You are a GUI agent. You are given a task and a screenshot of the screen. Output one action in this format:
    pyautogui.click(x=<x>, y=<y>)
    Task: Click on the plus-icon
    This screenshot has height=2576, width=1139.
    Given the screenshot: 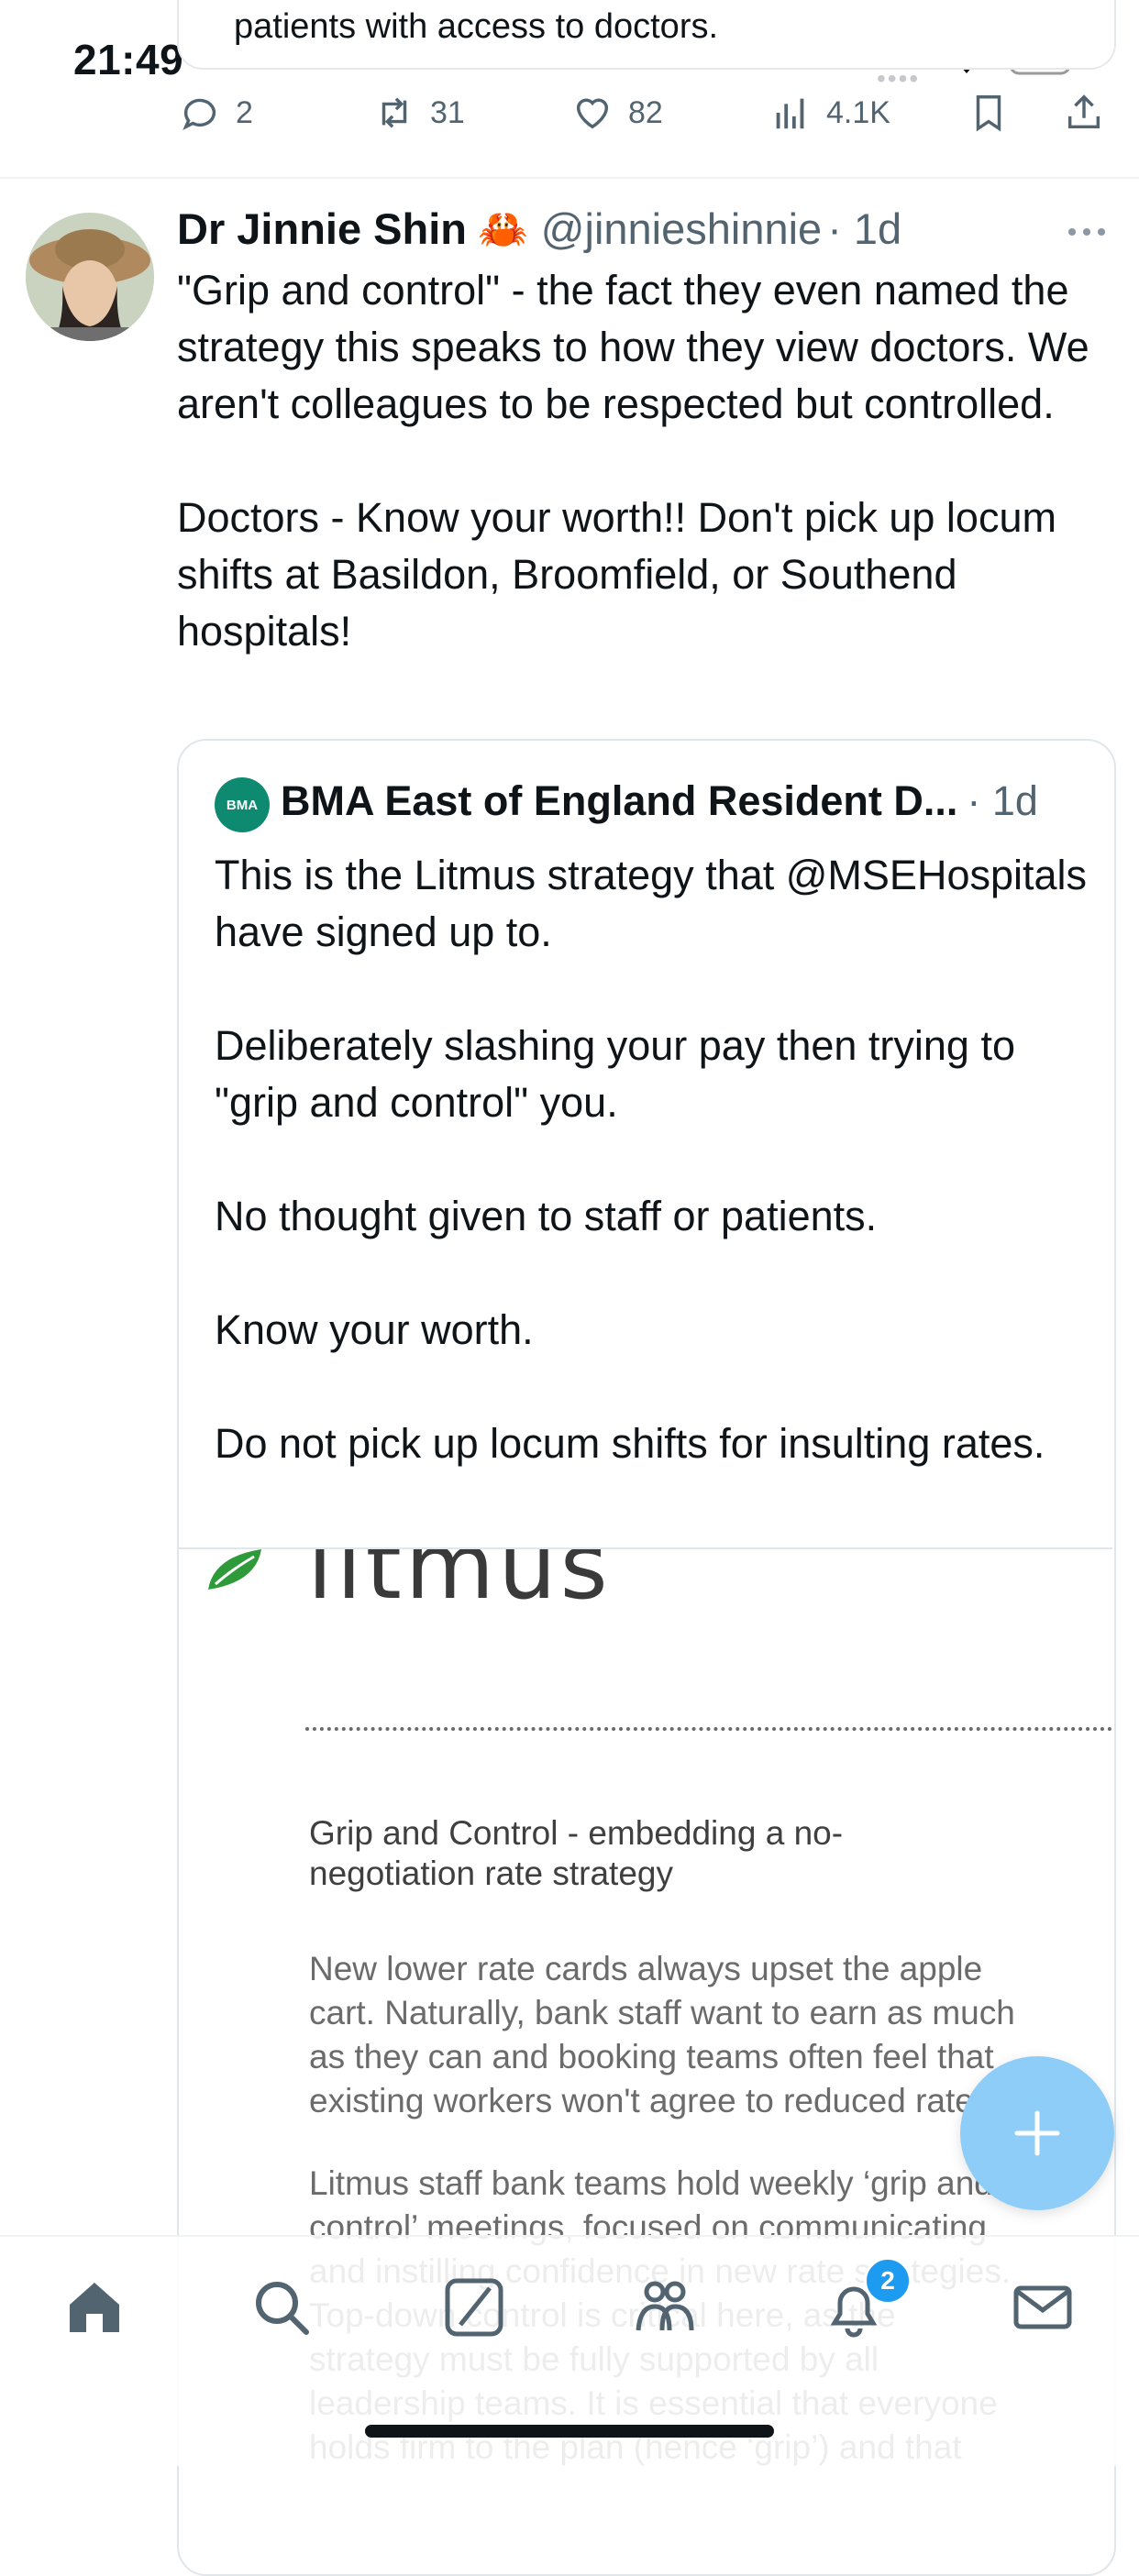 What is the action you would take?
    pyautogui.click(x=1037, y=2133)
    